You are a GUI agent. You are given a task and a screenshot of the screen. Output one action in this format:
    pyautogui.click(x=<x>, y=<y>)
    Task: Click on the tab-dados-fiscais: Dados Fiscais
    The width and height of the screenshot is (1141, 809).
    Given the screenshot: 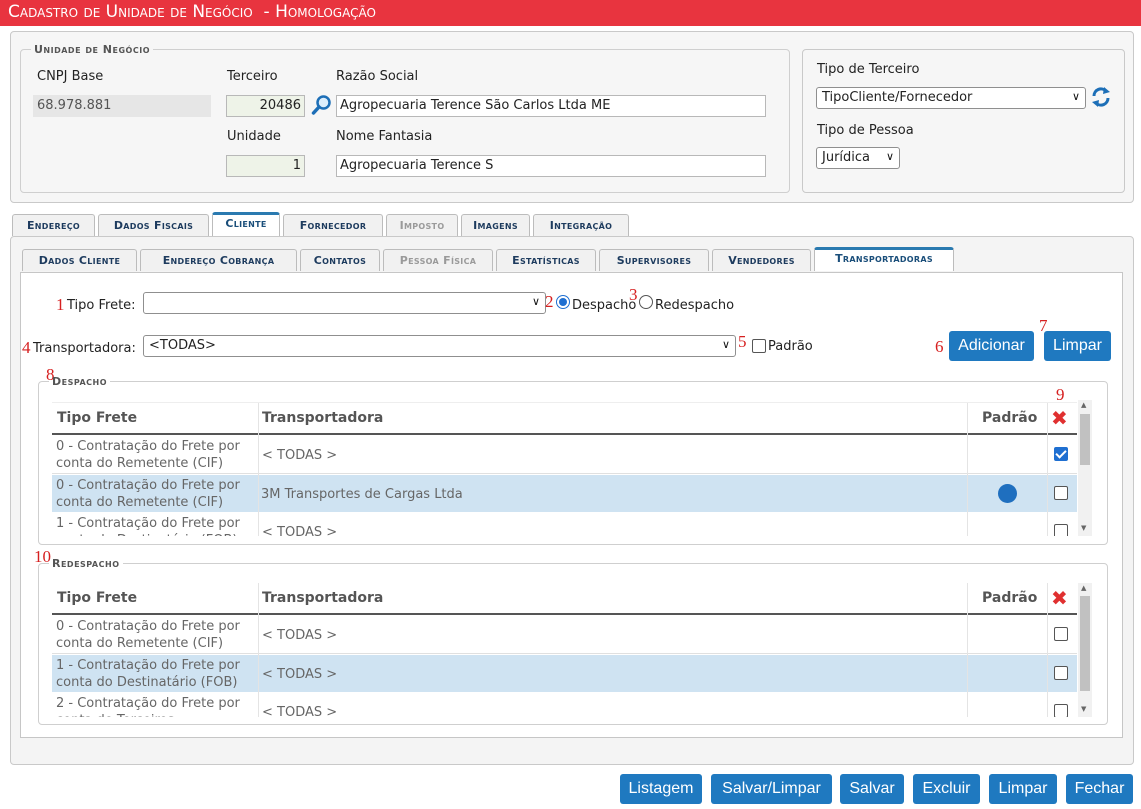 What is the action you would take?
    pyautogui.click(x=153, y=225)
    